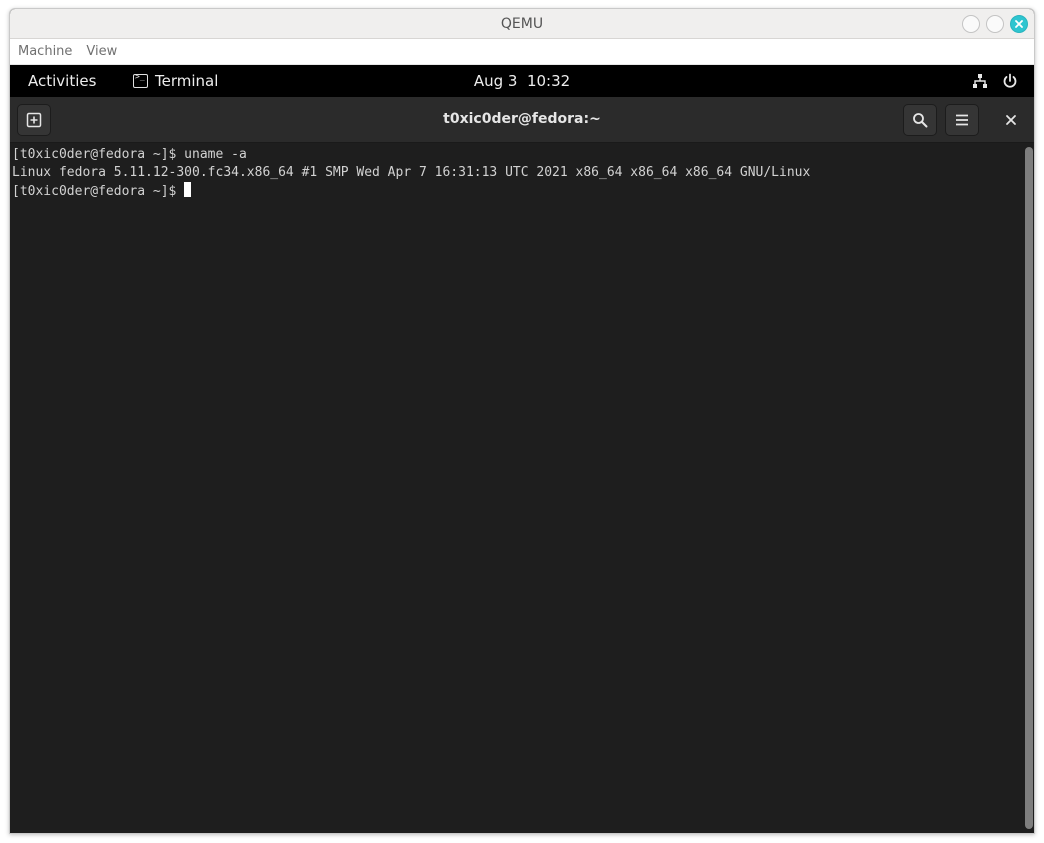 Image resolution: width=1044 pixels, height=843 pixels. I want to click on close-window-button, so click(1019, 24).